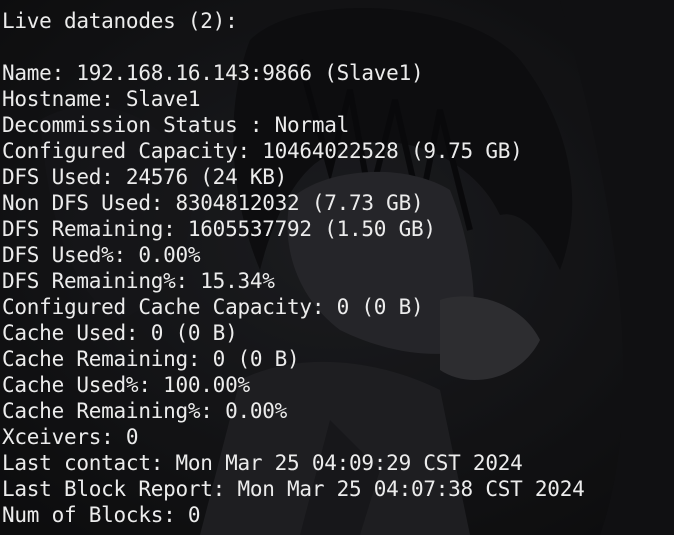  Describe the element at coordinates (213, 307) in the screenshot. I see `configured-cache-capacity-line: Configured Cache Capacity: 0 (0 B)` at that location.